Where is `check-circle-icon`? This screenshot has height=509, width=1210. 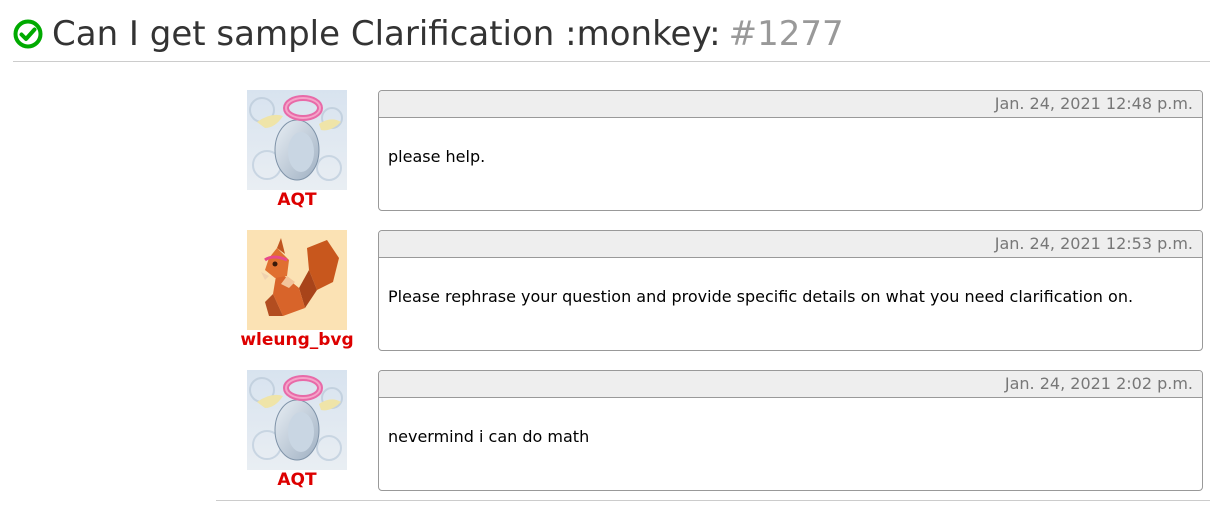
check-circle-icon is located at coordinates (28, 34).